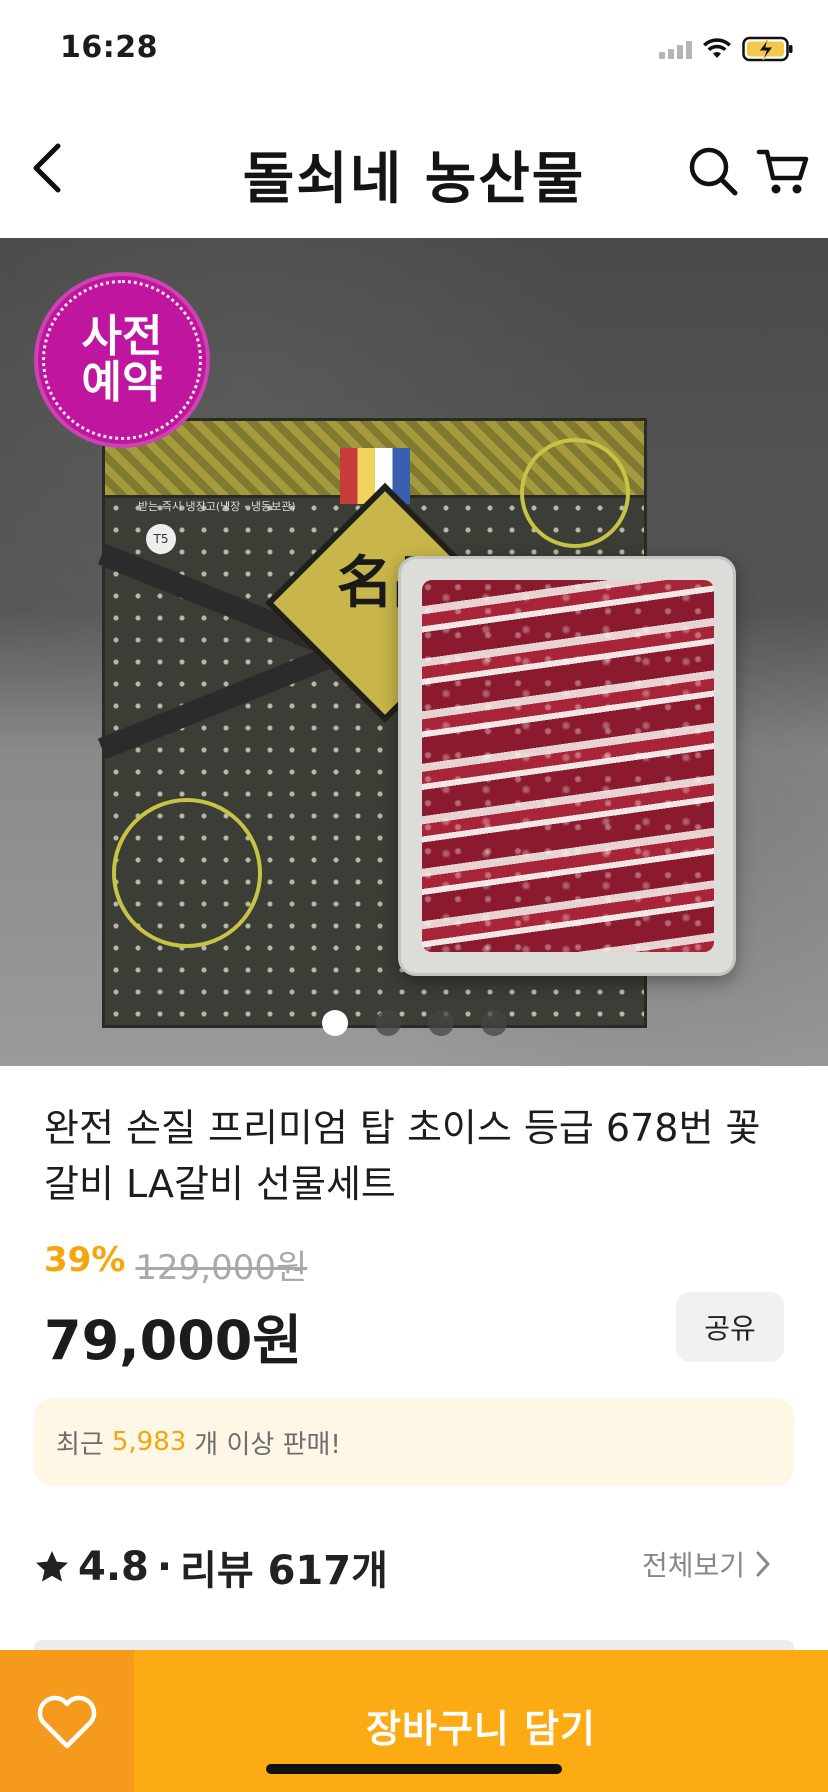 The height and width of the screenshot is (1792, 828). I want to click on heart-icon, so click(67, 1722).